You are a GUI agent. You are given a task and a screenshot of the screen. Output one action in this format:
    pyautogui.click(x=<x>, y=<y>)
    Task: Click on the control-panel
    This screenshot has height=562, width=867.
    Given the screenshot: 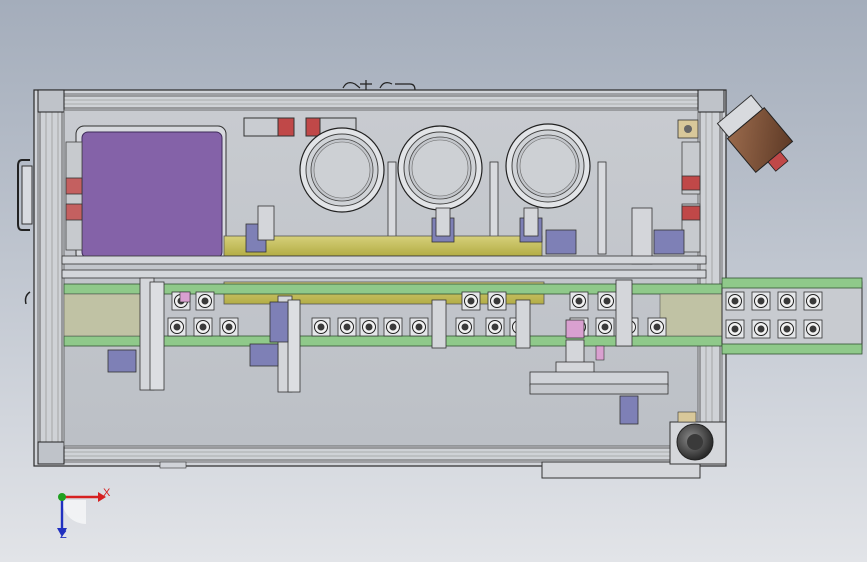 What is the action you would take?
    pyautogui.click(x=146, y=194)
    